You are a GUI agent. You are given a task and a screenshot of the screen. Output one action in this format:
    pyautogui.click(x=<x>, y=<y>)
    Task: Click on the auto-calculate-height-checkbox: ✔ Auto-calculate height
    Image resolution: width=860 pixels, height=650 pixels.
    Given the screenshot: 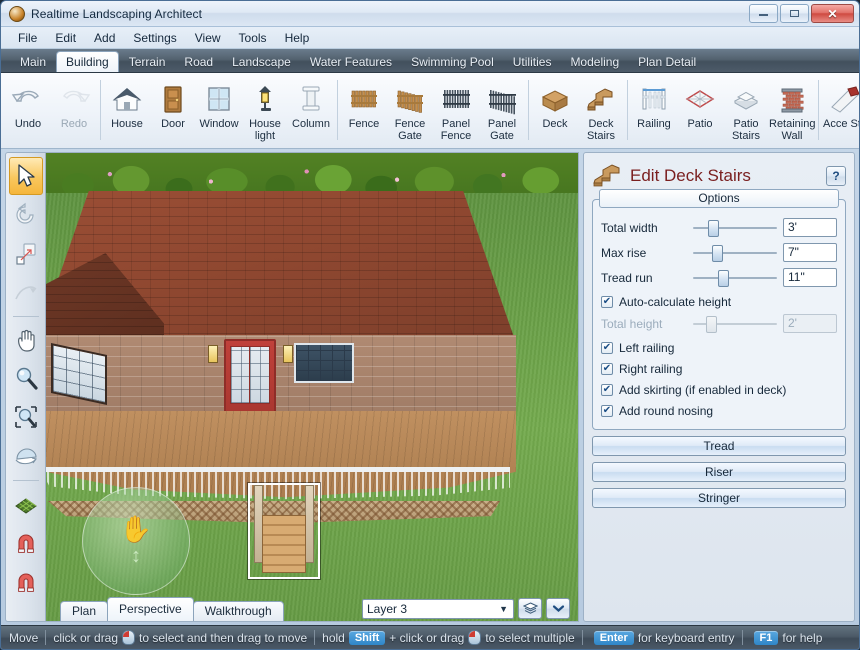 What is the action you would take?
    pyautogui.click(x=719, y=301)
    